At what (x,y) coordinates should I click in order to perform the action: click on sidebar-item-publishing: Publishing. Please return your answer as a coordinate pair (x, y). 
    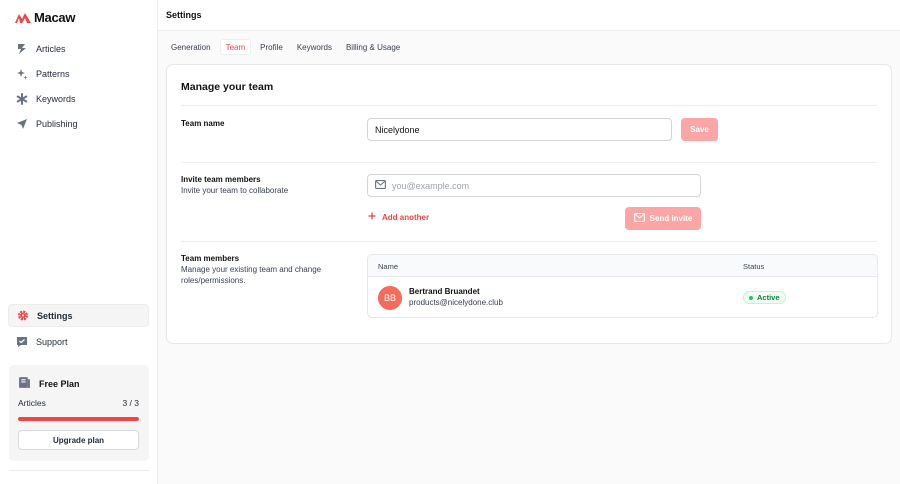
    Looking at the image, I should click on (78, 123).